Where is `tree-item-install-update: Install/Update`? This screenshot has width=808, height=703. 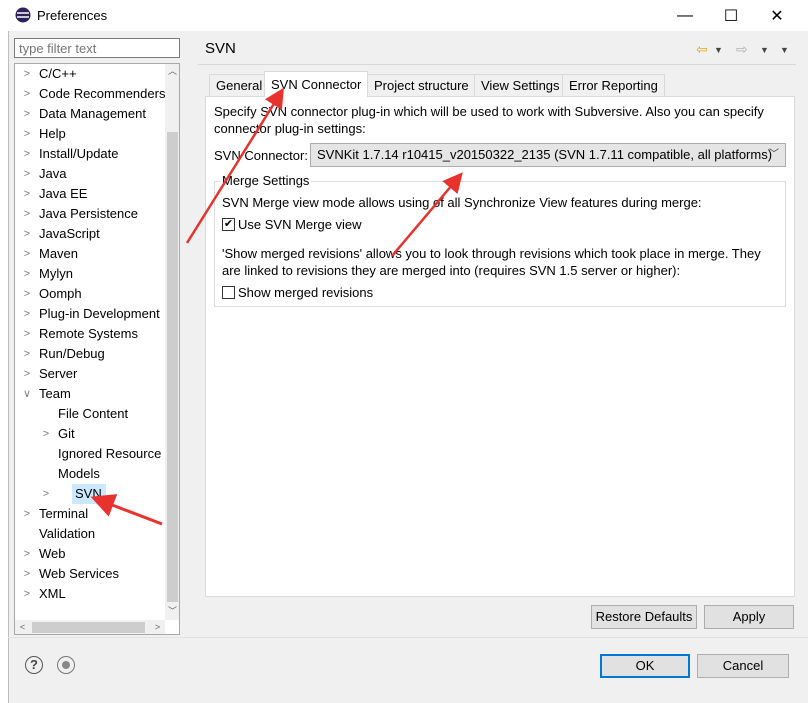 tree-item-install-update: Install/Update is located at coordinates (79, 154).